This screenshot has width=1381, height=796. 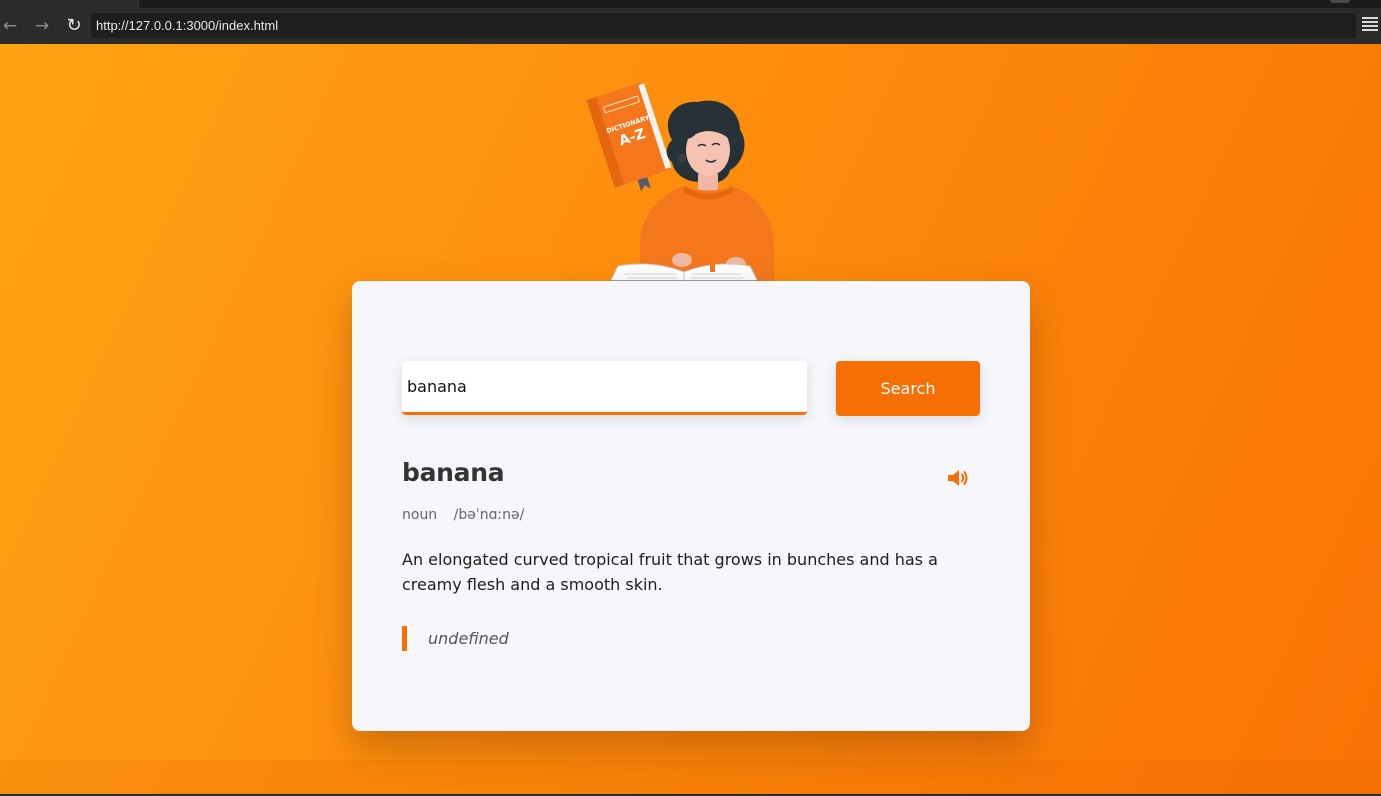 I want to click on result-word: banana, so click(x=453, y=472).